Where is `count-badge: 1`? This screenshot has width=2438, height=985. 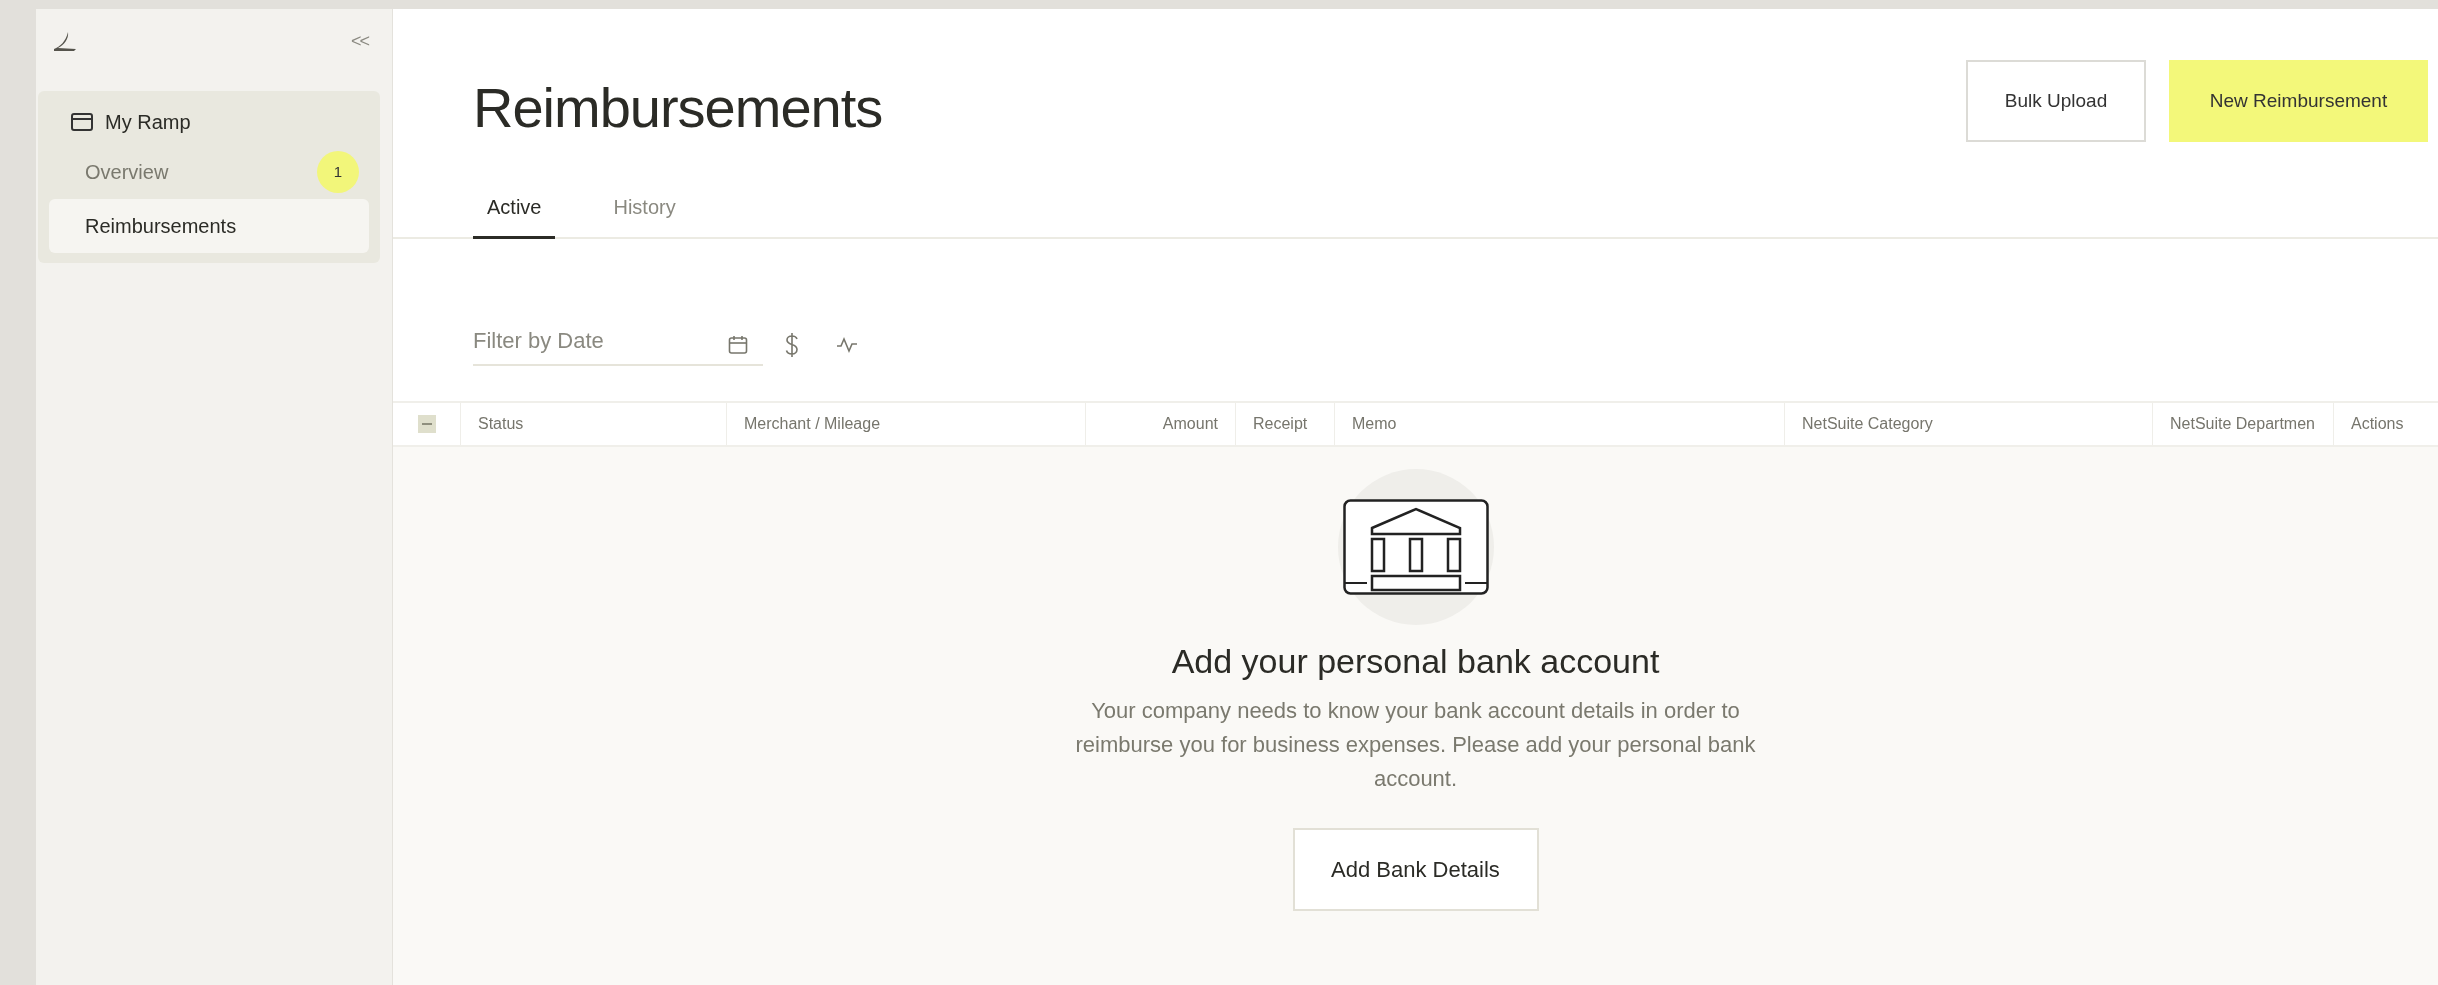 count-badge: 1 is located at coordinates (338, 172).